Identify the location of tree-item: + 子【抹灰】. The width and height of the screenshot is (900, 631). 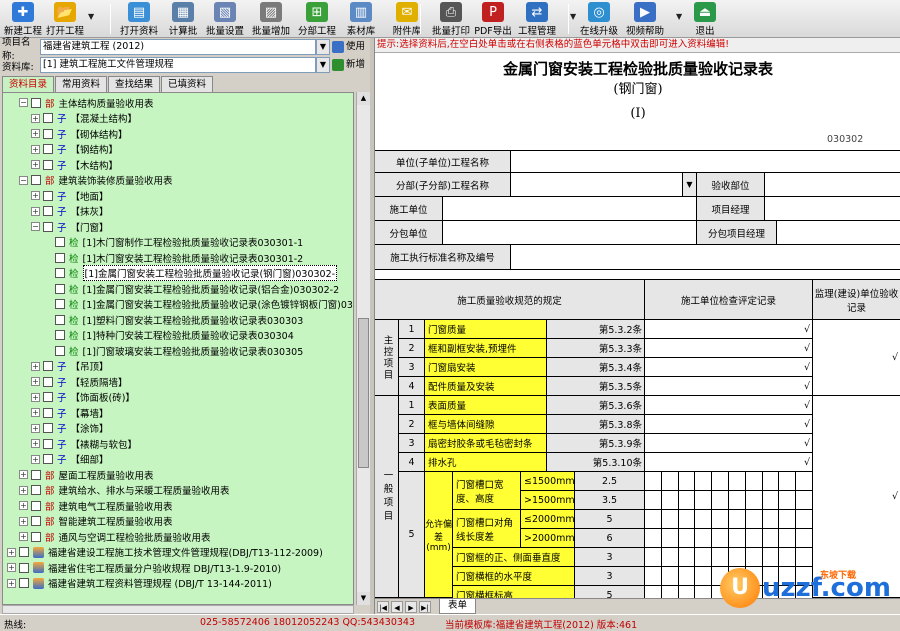
(70, 212).